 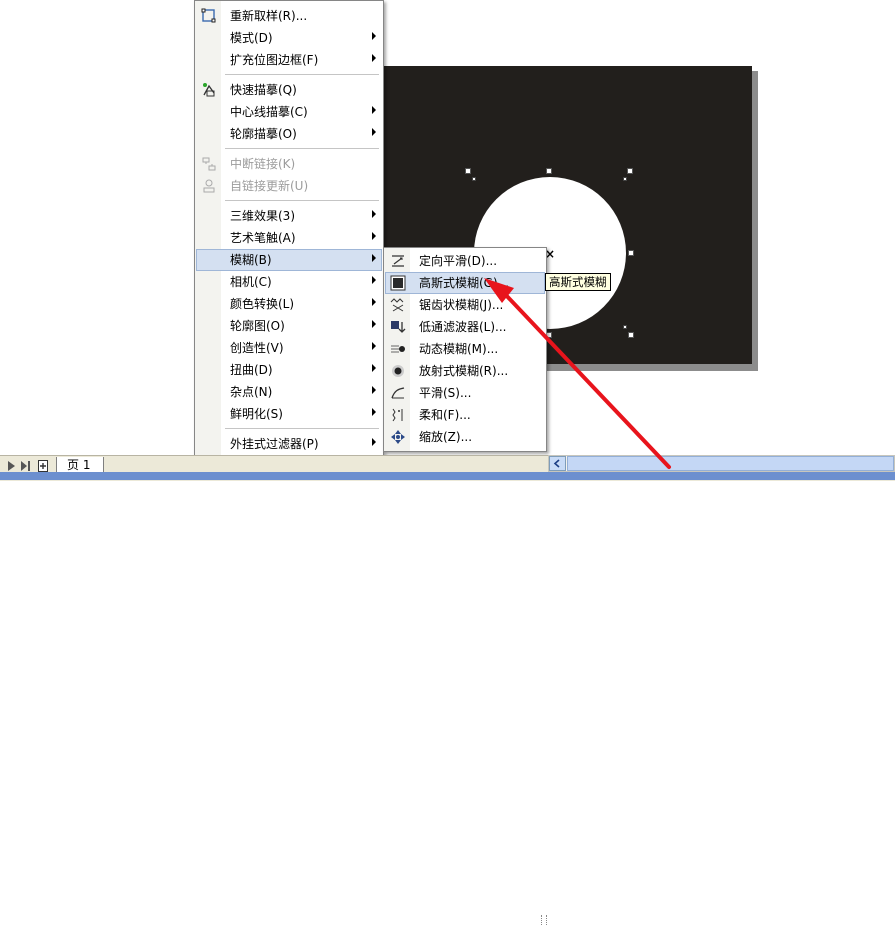 What do you see at coordinates (43, 466) in the screenshot?
I see `add-page-icon` at bounding box center [43, 466].